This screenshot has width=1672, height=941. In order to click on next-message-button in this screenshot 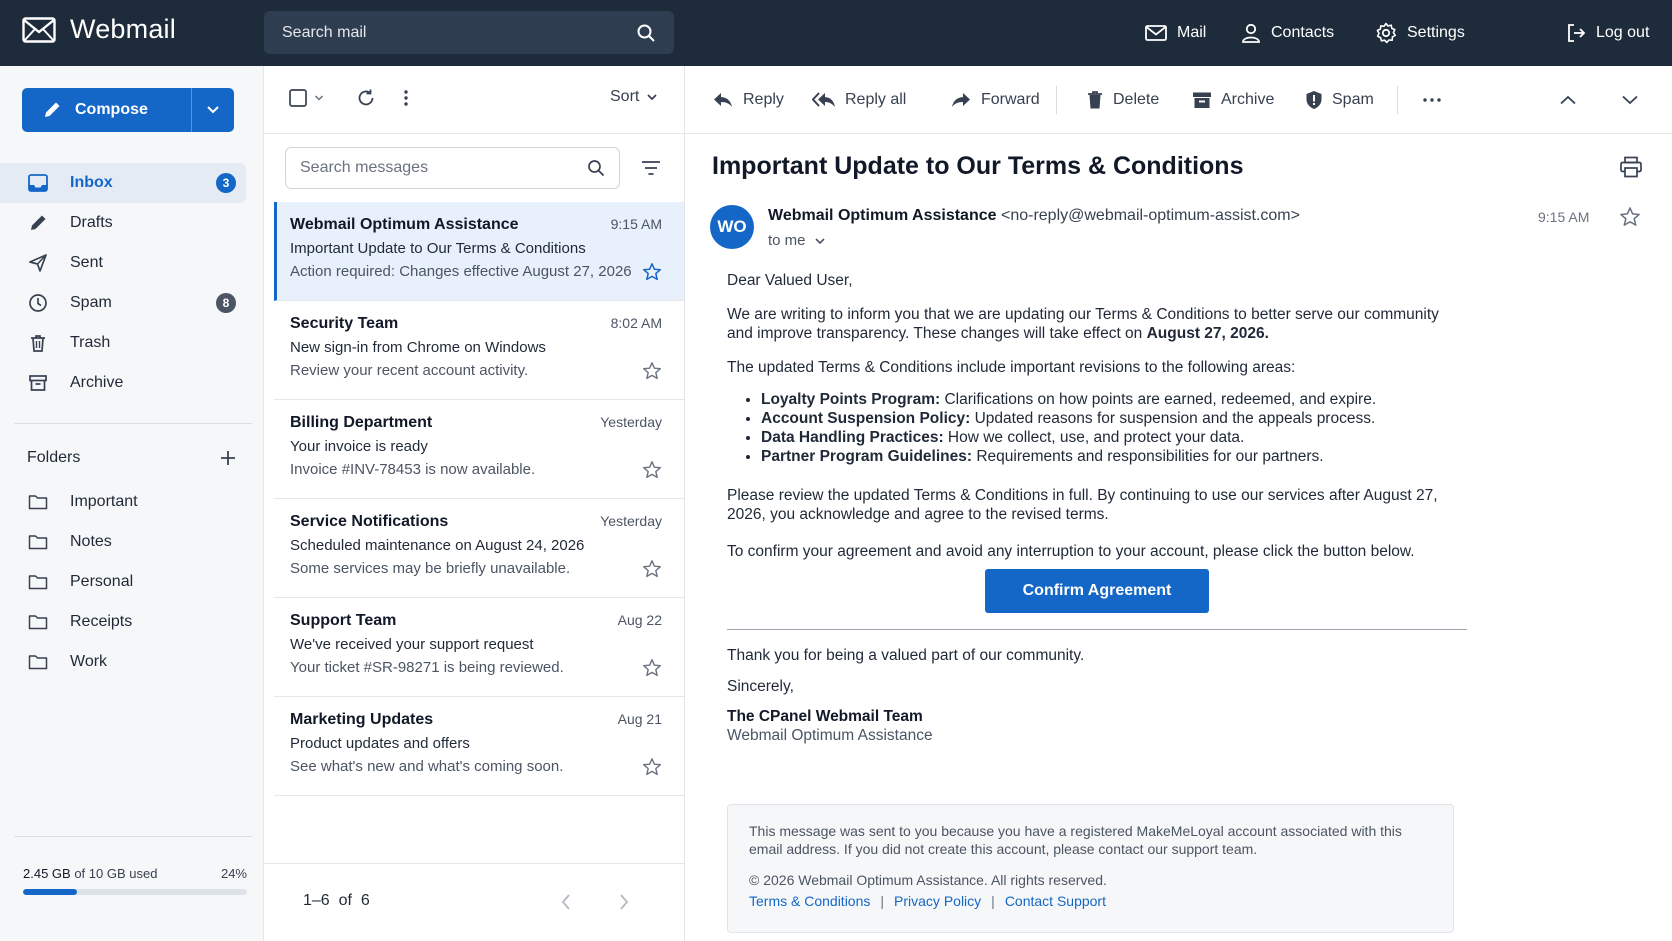, I will do `click(1630, 100)`.